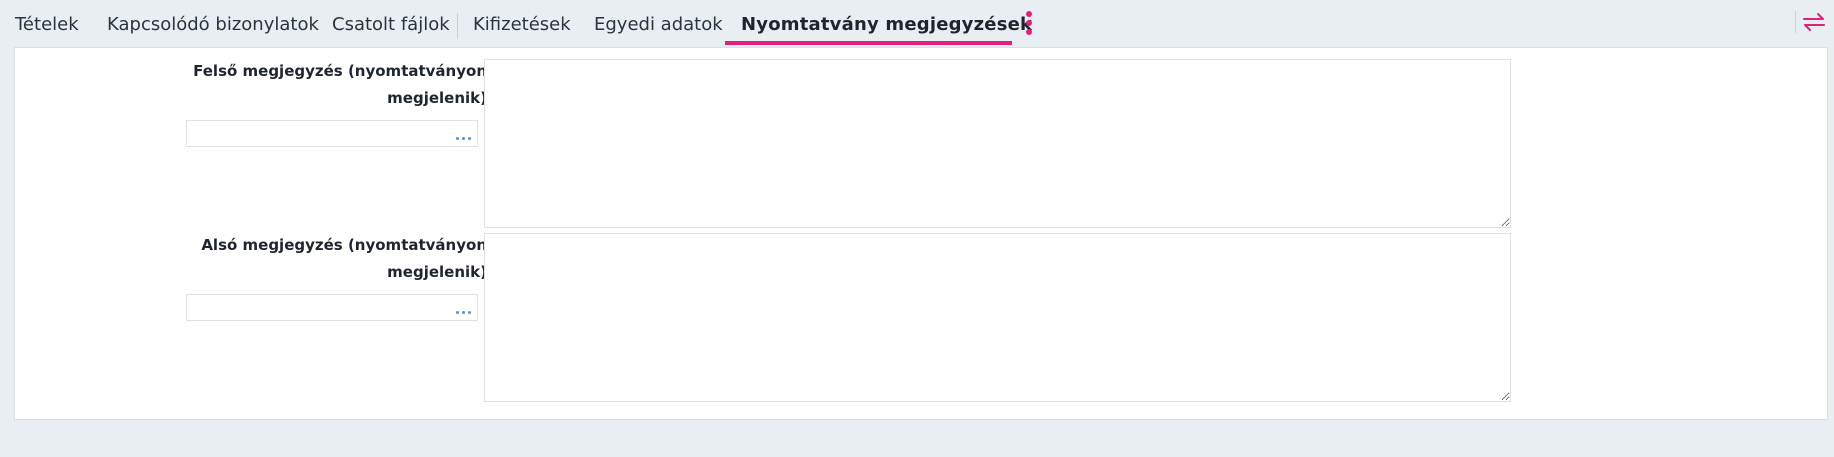 This screenshot has width=1834, height=457. What do you see at coordinates (658, 25) in the screenshot?
I see `tab-egyedi-adatok: Egyedi adatok` at bounding box center [658, 25].